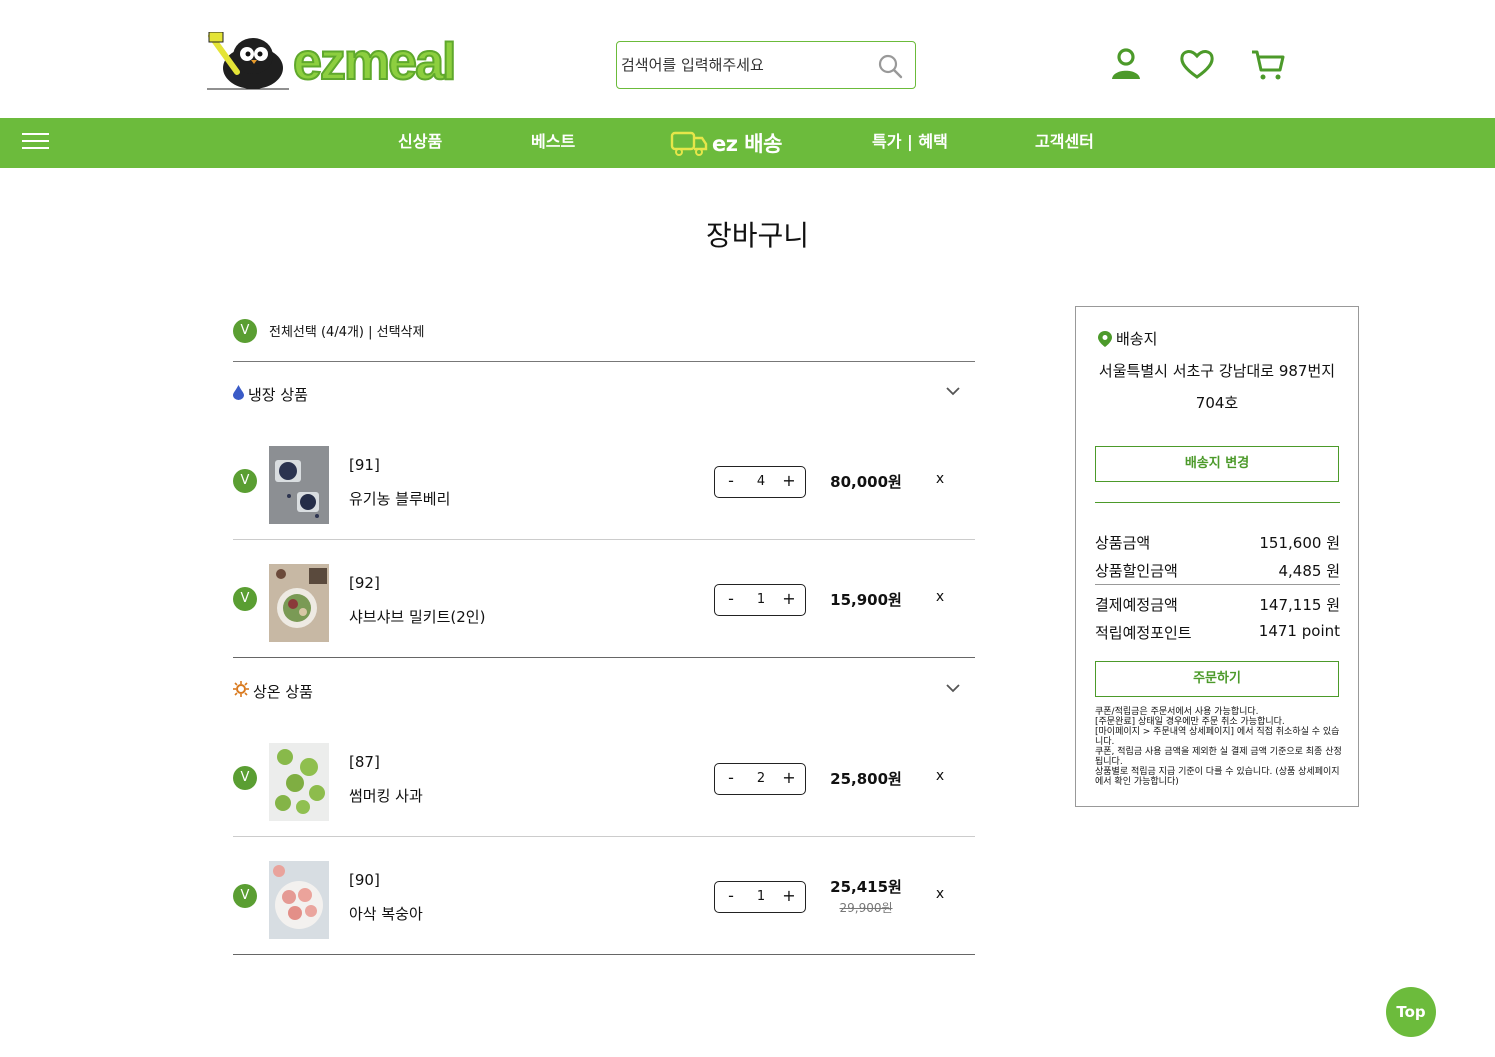 This screenshot has width=1495, height=1057. I want to click on item-price: 80,000원, so click(866, 482).